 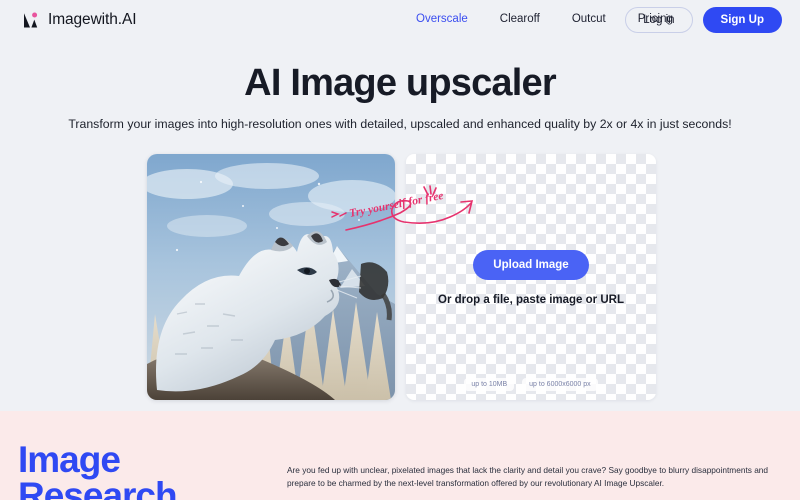 I want to click on upload-limit-badges: up to 10MB up to 6000x6000 px, so click(x=531, y=384).